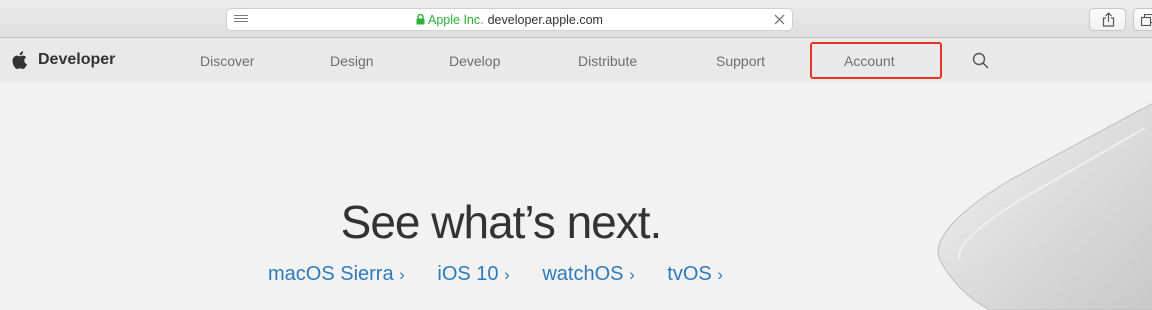  I want to click on link-watchos: watchOS ›, so click(588, 274).